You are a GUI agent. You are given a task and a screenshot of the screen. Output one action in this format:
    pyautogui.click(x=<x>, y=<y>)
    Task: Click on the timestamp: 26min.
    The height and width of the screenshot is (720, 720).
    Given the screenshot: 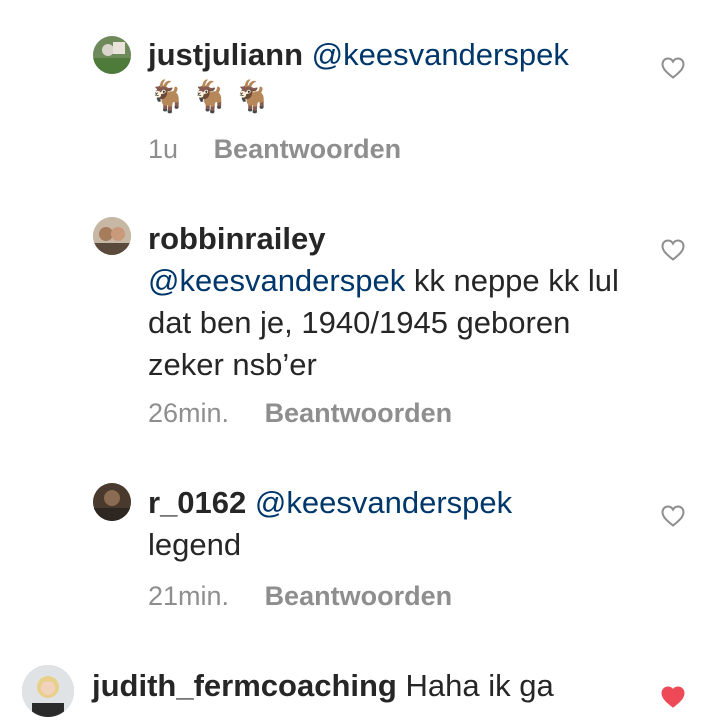 What is the action you would take?
    pyautogui.click(x=189, y=413)
    